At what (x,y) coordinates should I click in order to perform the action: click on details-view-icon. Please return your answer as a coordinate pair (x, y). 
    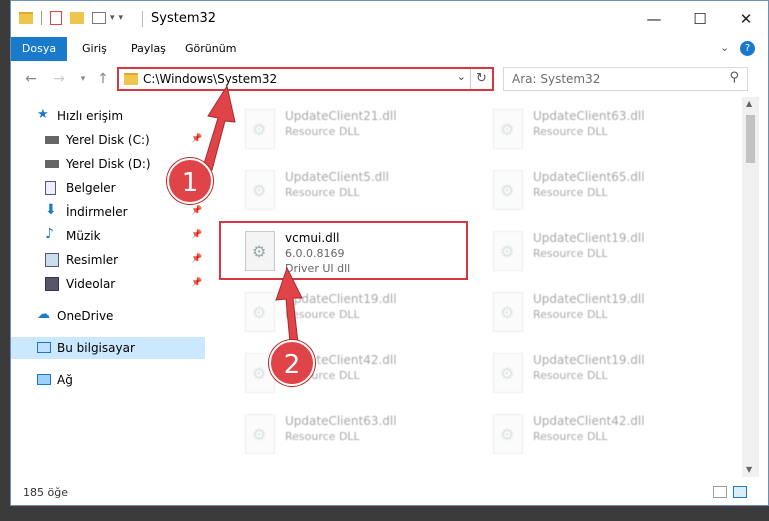
    Looking at the image, I should click on (720, 492).